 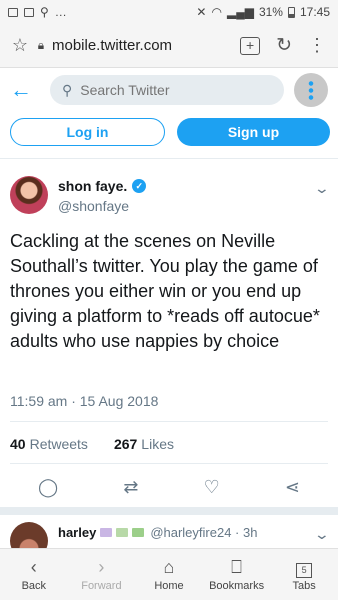 What do you see at coordinates (44, 12) in the screenshot?
I see `usb-icon: ⚲` at bounding box center [44, 12].